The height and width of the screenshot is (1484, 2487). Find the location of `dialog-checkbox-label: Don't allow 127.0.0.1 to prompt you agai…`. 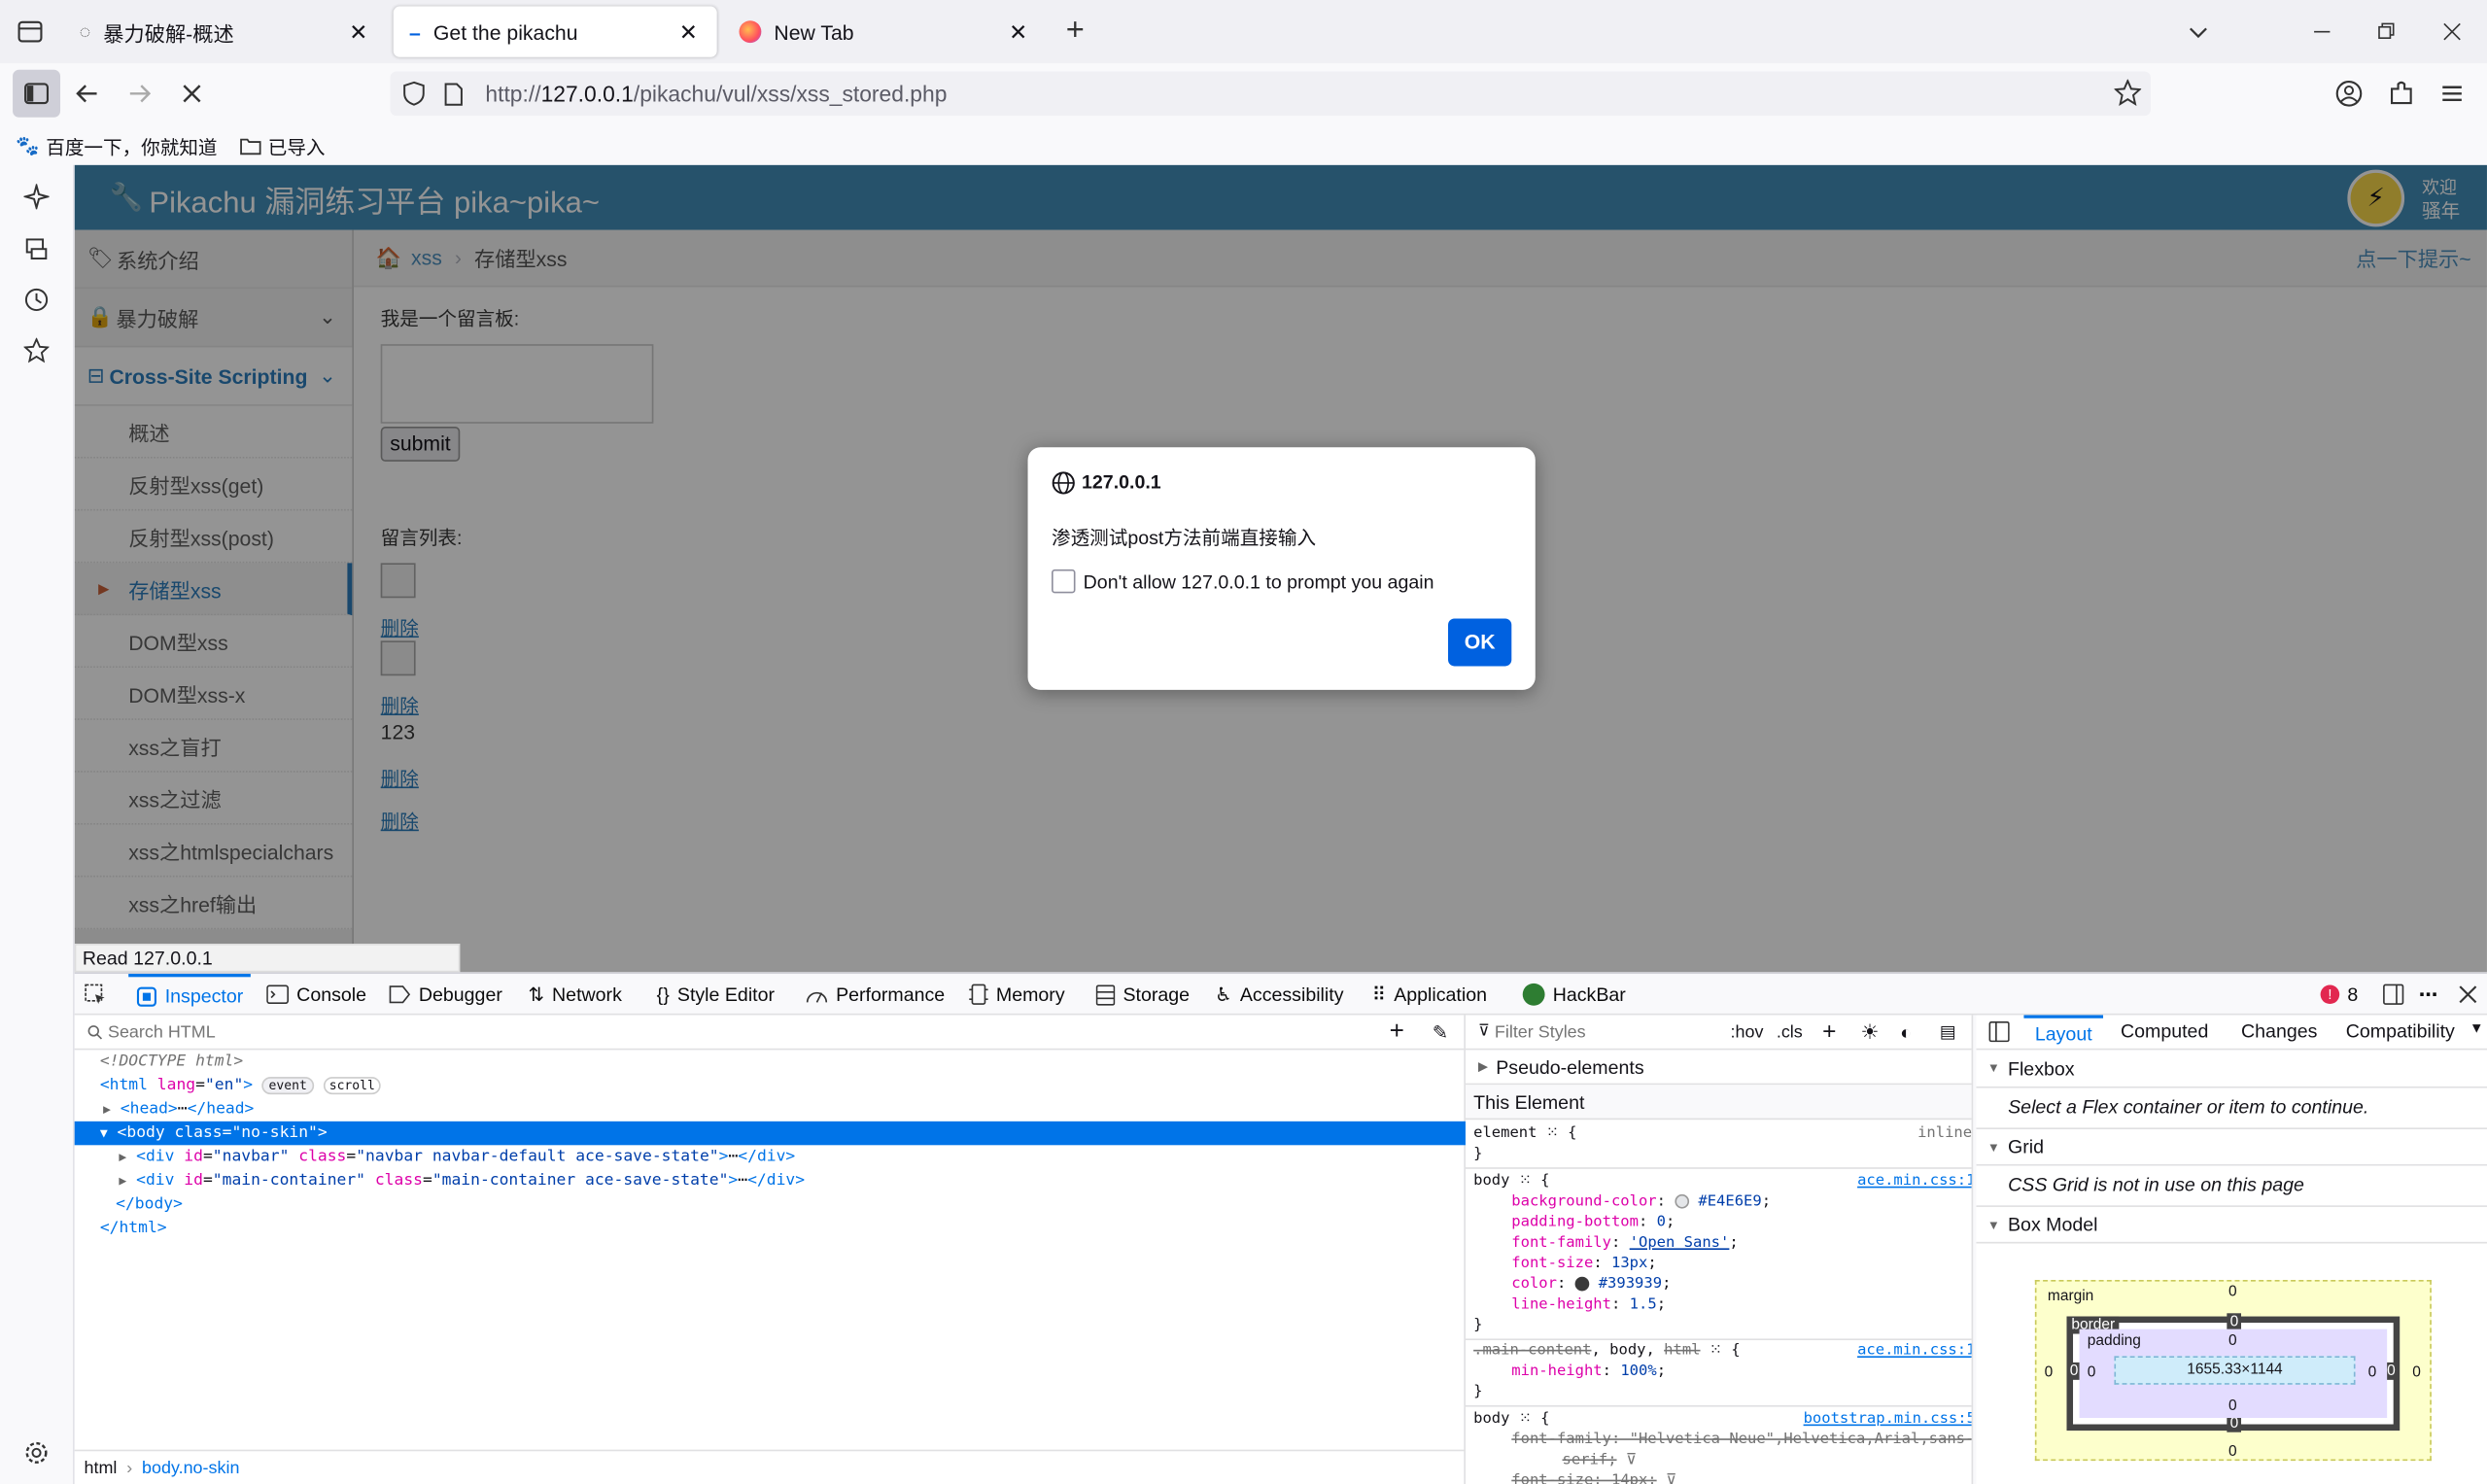

dialog-checkbox-label: Don't allow 127.0.0.1 to prompt you agai… is located at coordinates (1259, 582).